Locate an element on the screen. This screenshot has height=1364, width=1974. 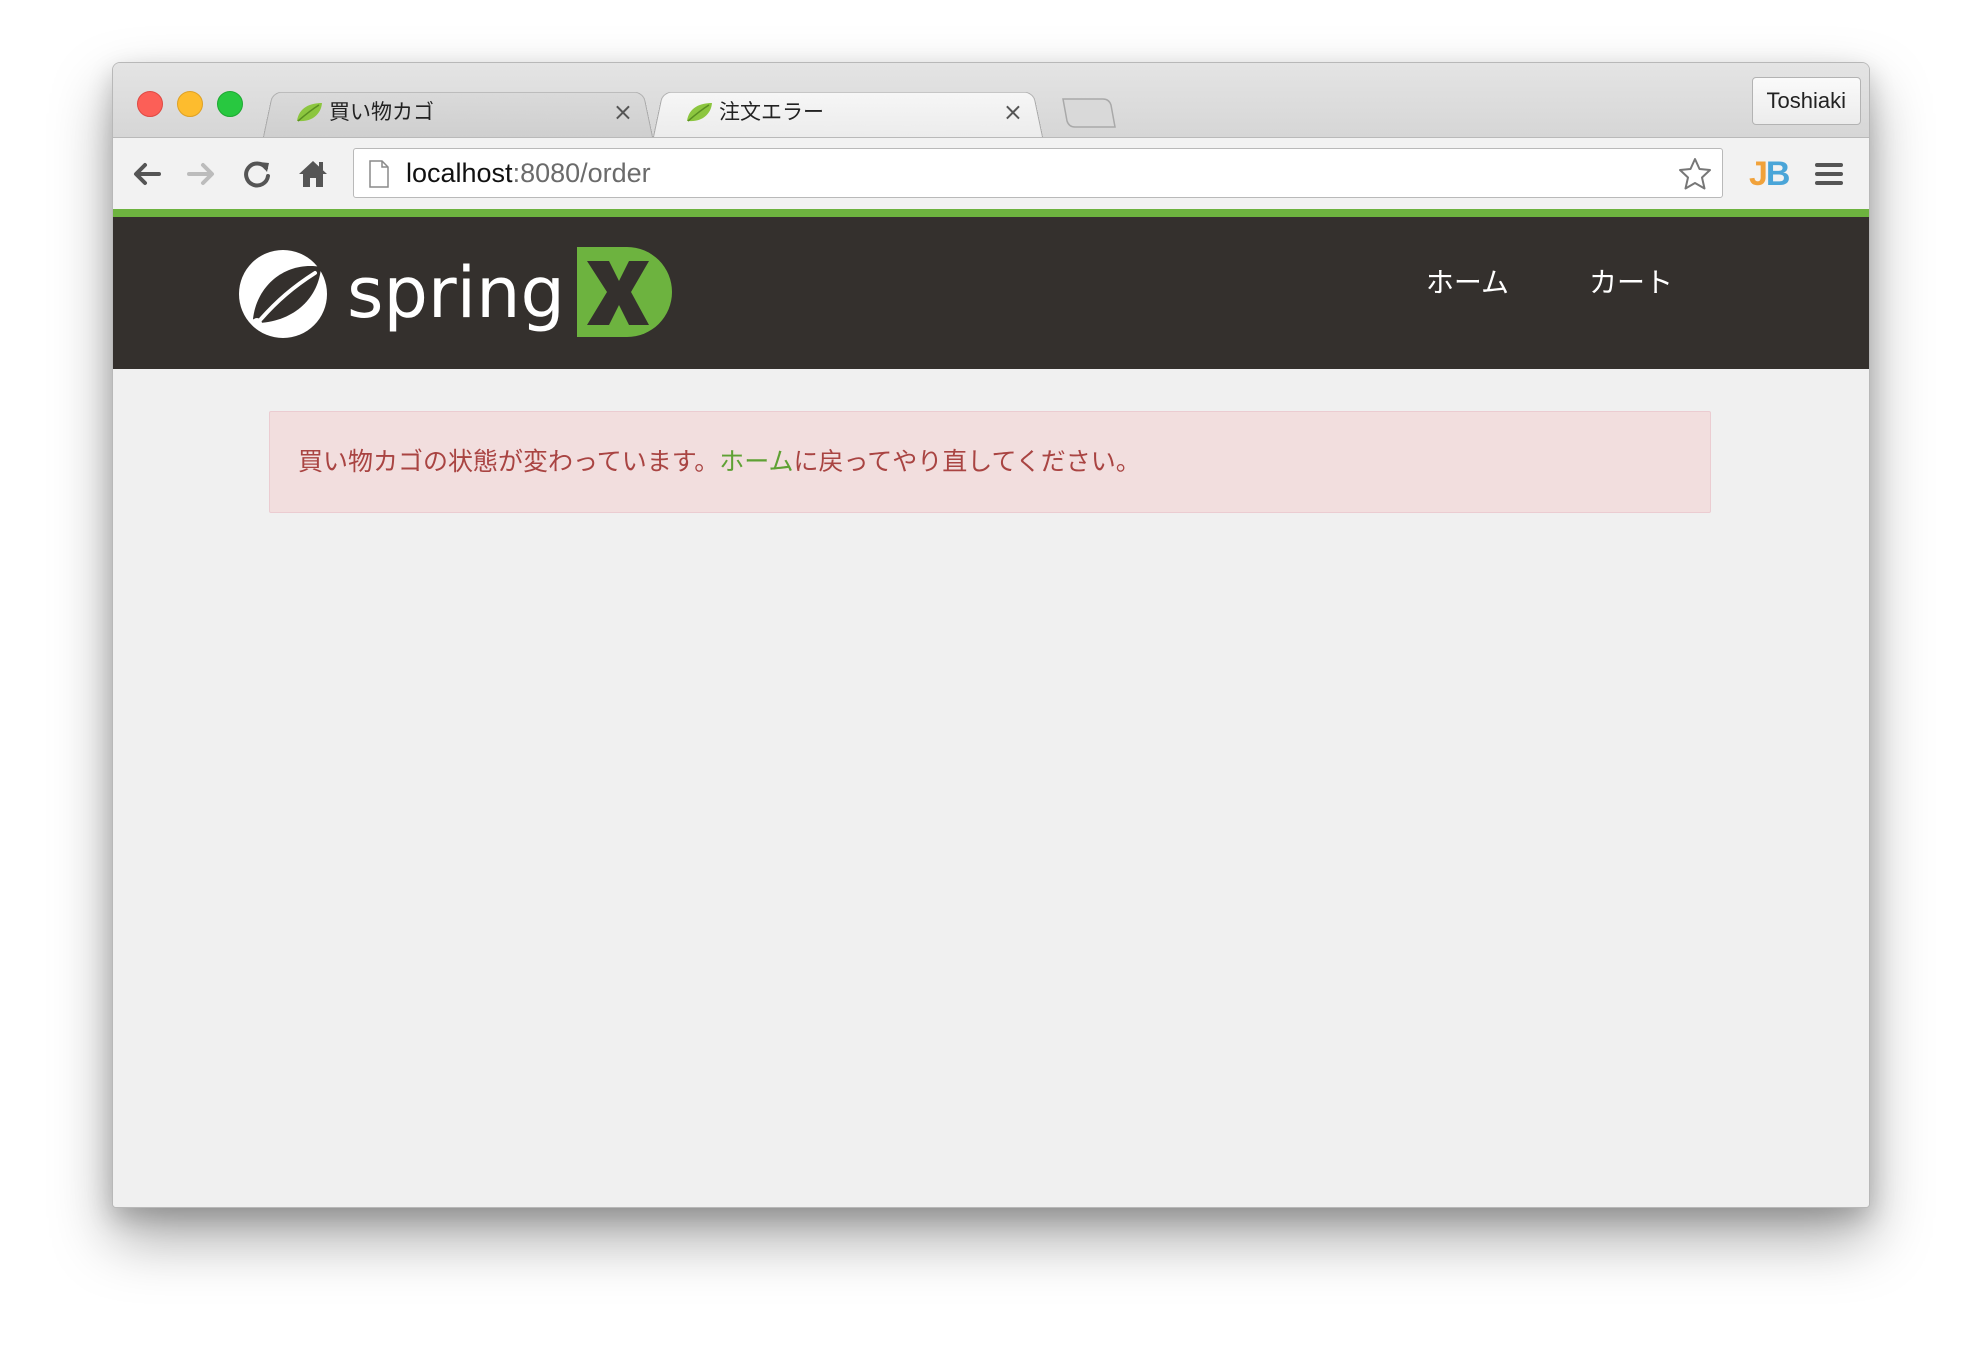
tab-title: 買い物カゴ is located at coordinates (381, 112).